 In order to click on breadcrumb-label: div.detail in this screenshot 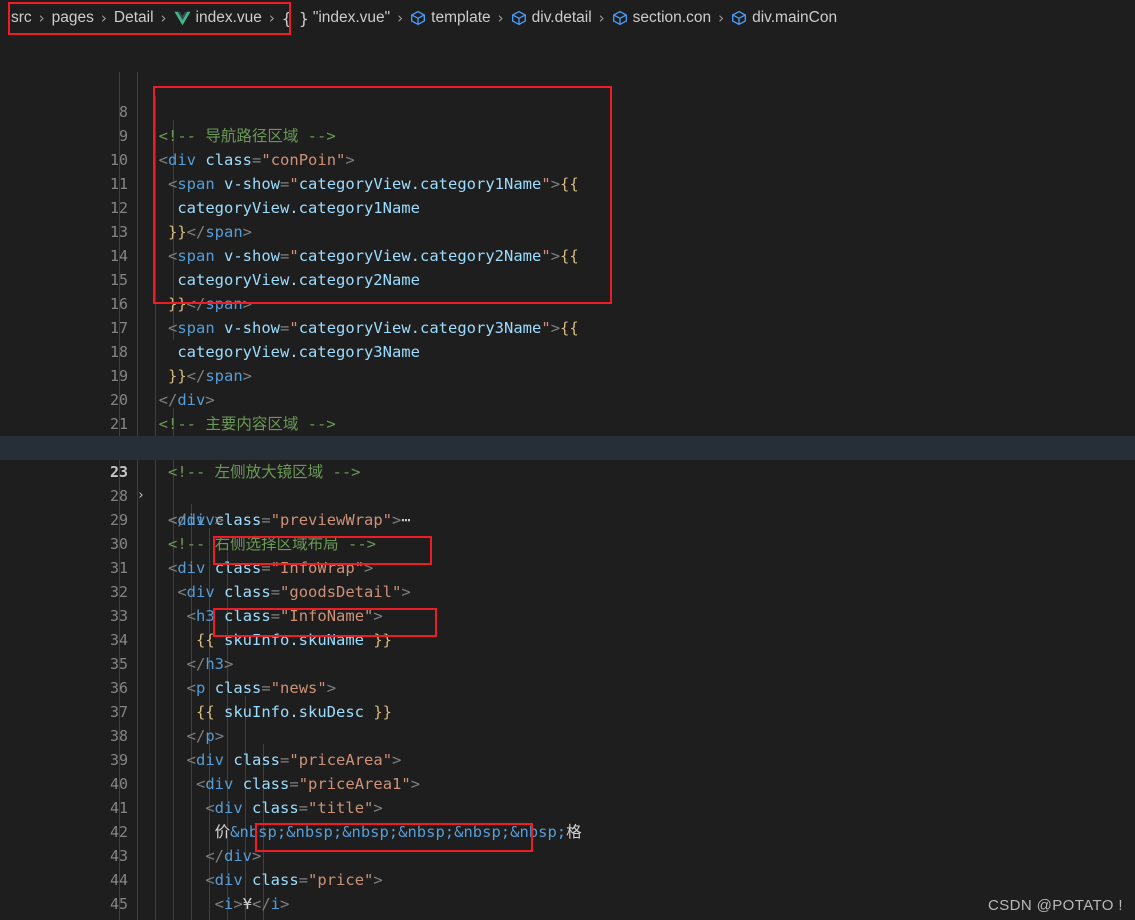, I will do `click(561, 17)`.